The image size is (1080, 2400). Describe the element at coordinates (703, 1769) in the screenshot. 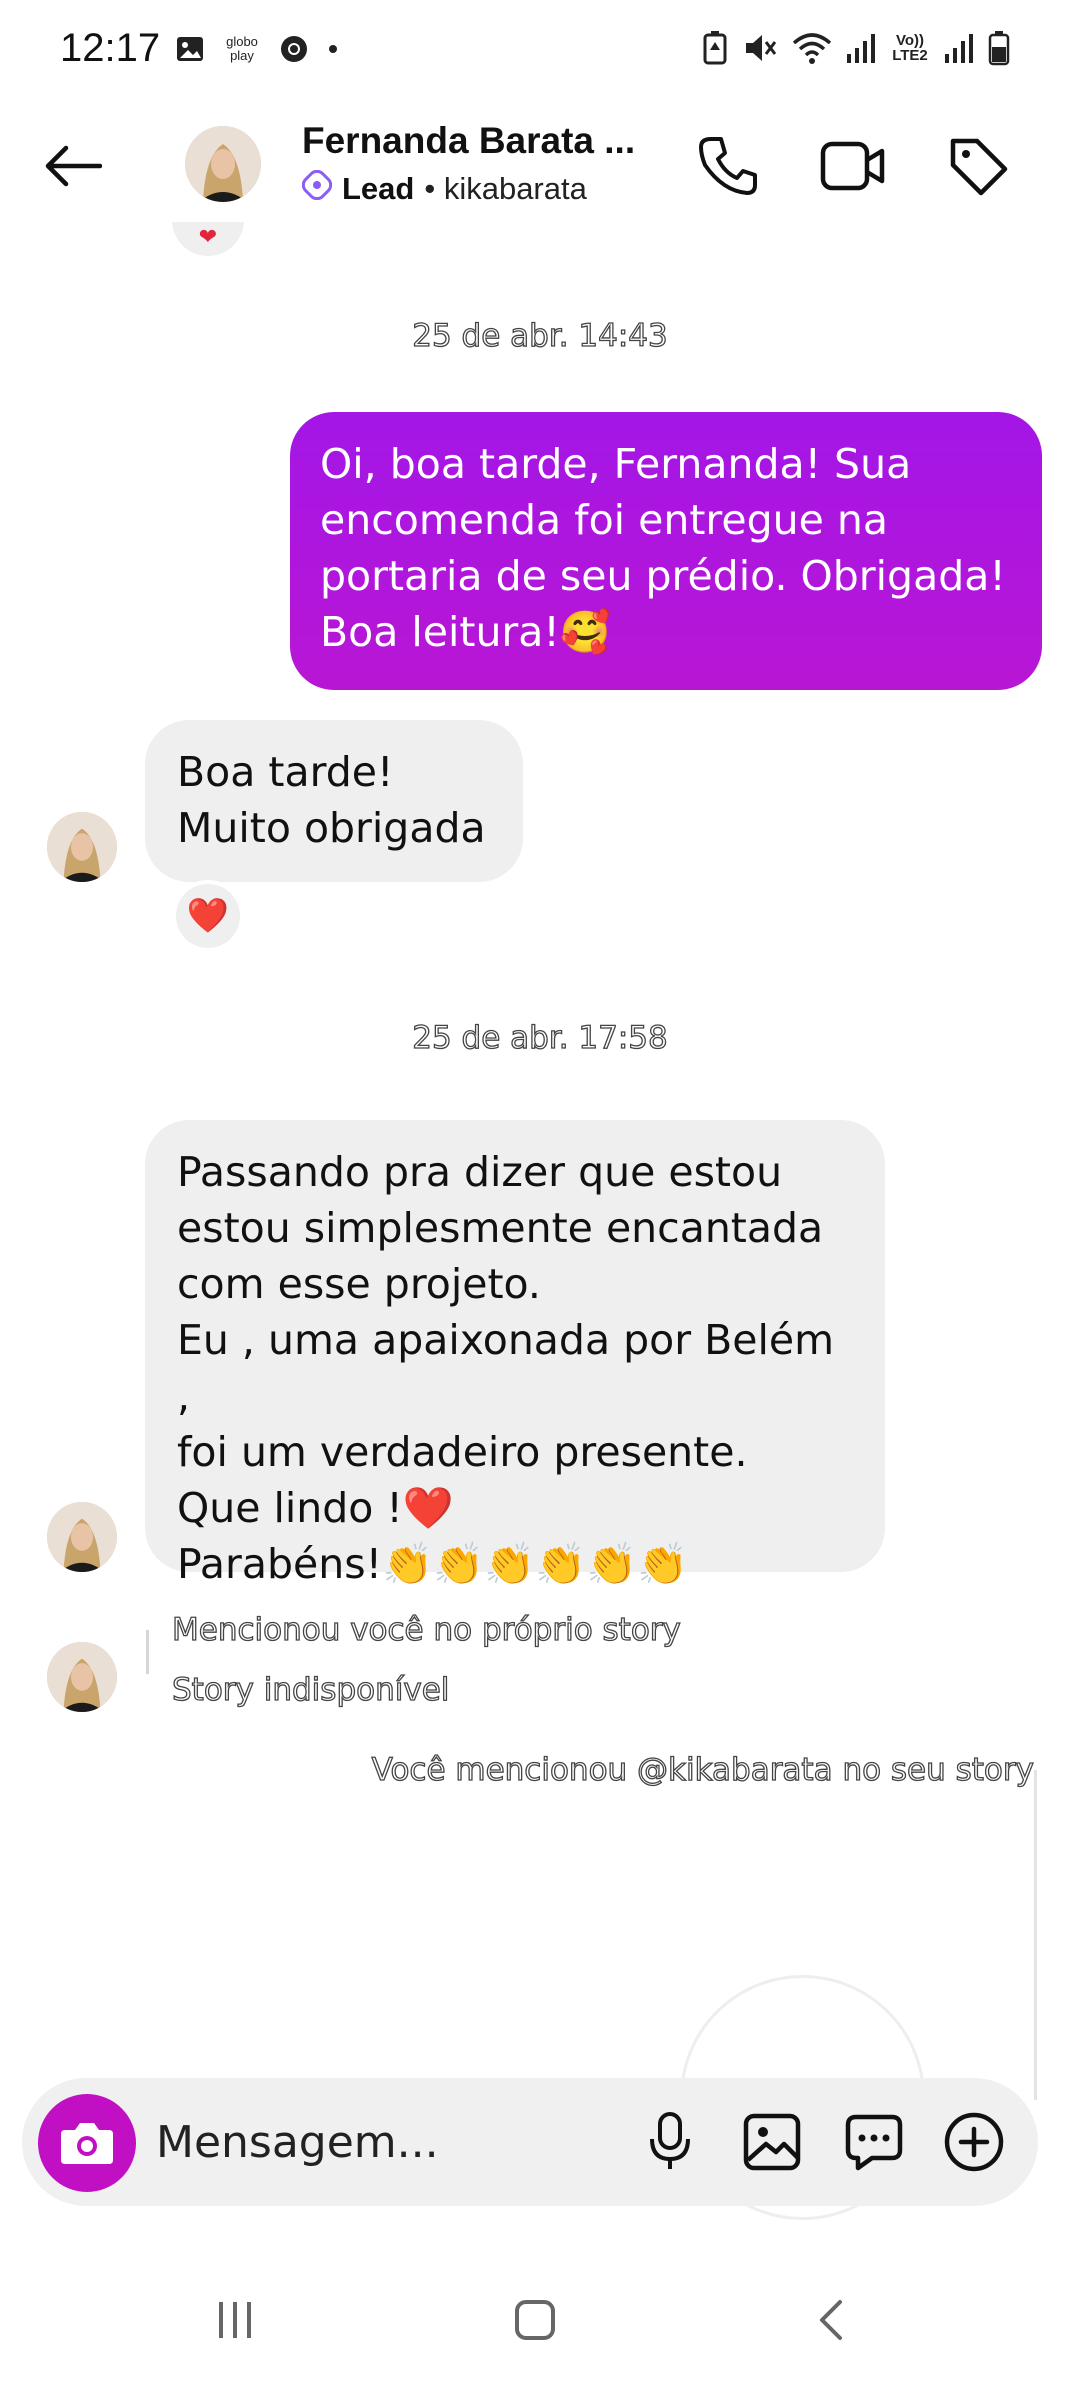

I see `own-story-mention-text: Você mencionou @kikabarata no seu story` at that location.